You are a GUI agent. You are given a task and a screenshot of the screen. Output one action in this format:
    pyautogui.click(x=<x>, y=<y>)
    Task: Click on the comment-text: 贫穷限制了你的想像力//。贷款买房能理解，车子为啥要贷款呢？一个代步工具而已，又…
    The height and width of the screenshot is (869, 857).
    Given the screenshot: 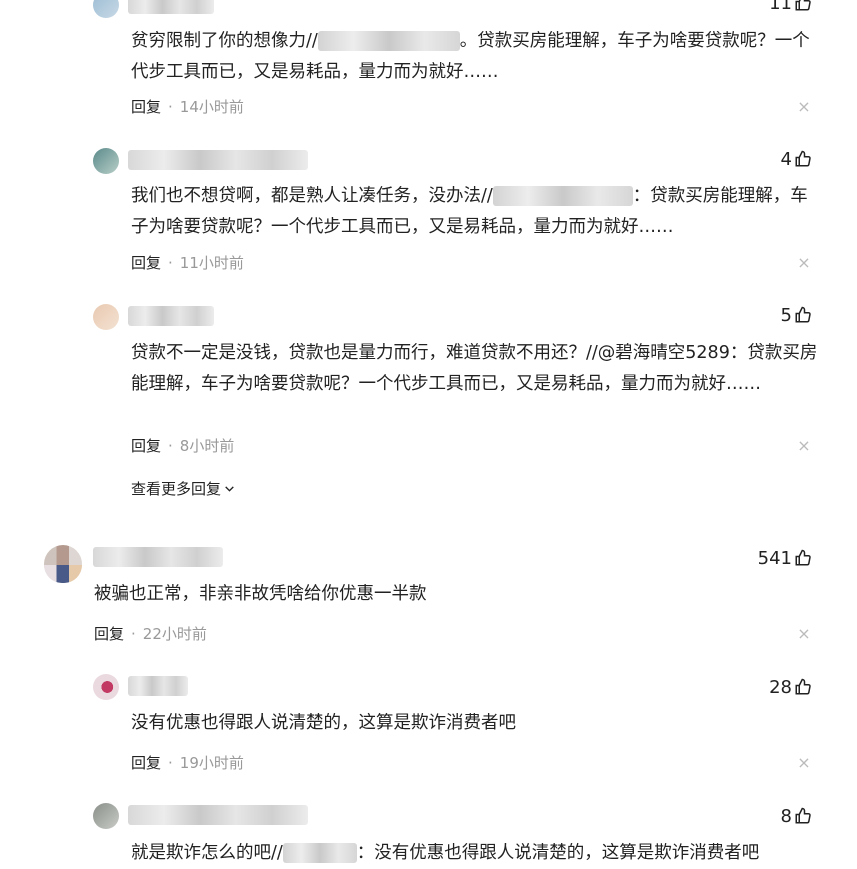 What is the action you would take?
    pyautogui.click(x=470, y=56)
    